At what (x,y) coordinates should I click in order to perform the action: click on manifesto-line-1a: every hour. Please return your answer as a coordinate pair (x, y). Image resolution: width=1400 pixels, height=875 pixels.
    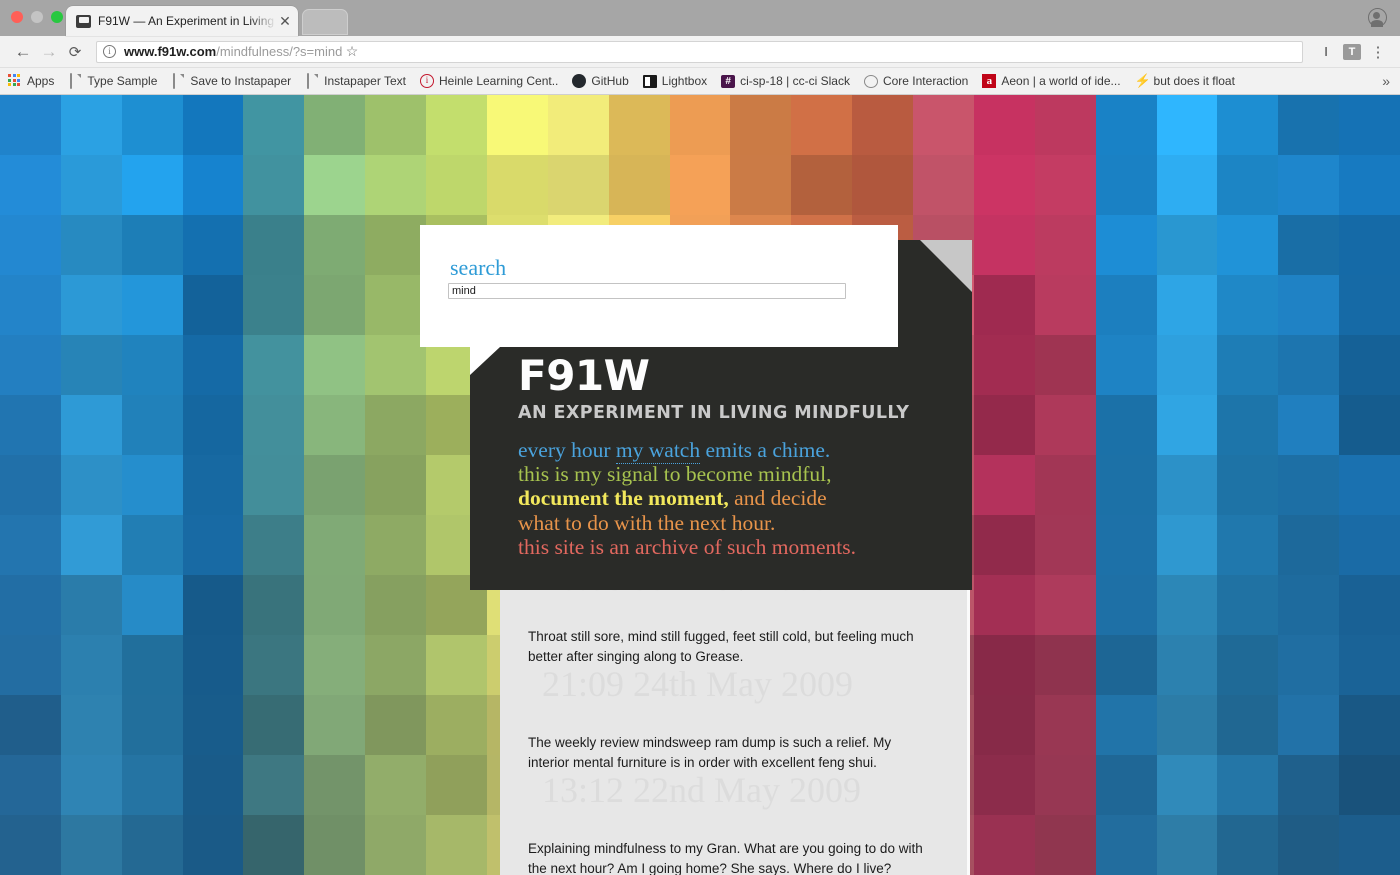
    Looking at the image, I should click on (567, 450).